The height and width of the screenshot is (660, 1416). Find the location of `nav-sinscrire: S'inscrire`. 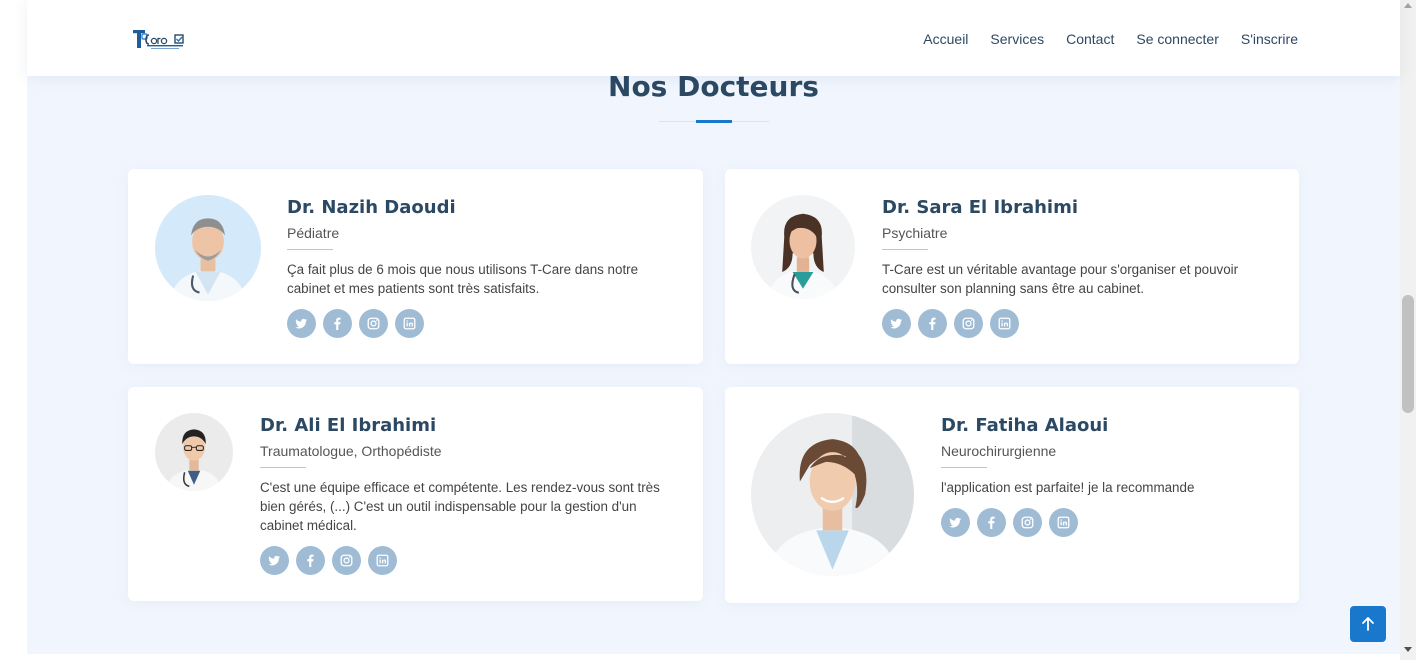

nav-sinscrire: S'inscrire is located at coordinates (1269, 39).